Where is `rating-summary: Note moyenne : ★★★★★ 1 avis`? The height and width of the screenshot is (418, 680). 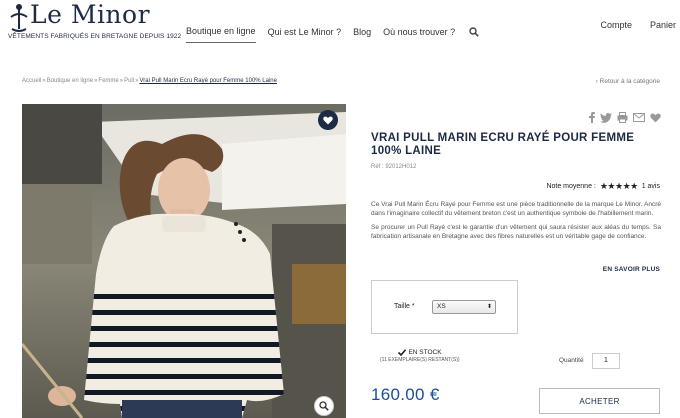
rating-summary: Note moyenne : ★★★★★ 1 avis is located at coordinates (603, 186).